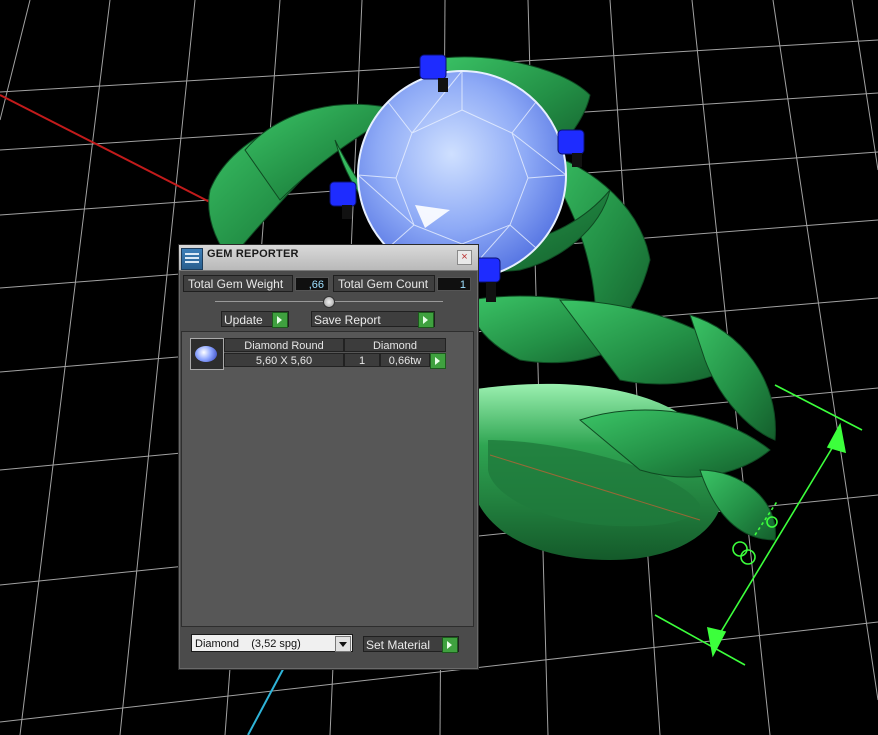  Describe the element at coordinates (284, 360) in the screenshot. I see `gem-size: 5,60 X 5,60` at that location.